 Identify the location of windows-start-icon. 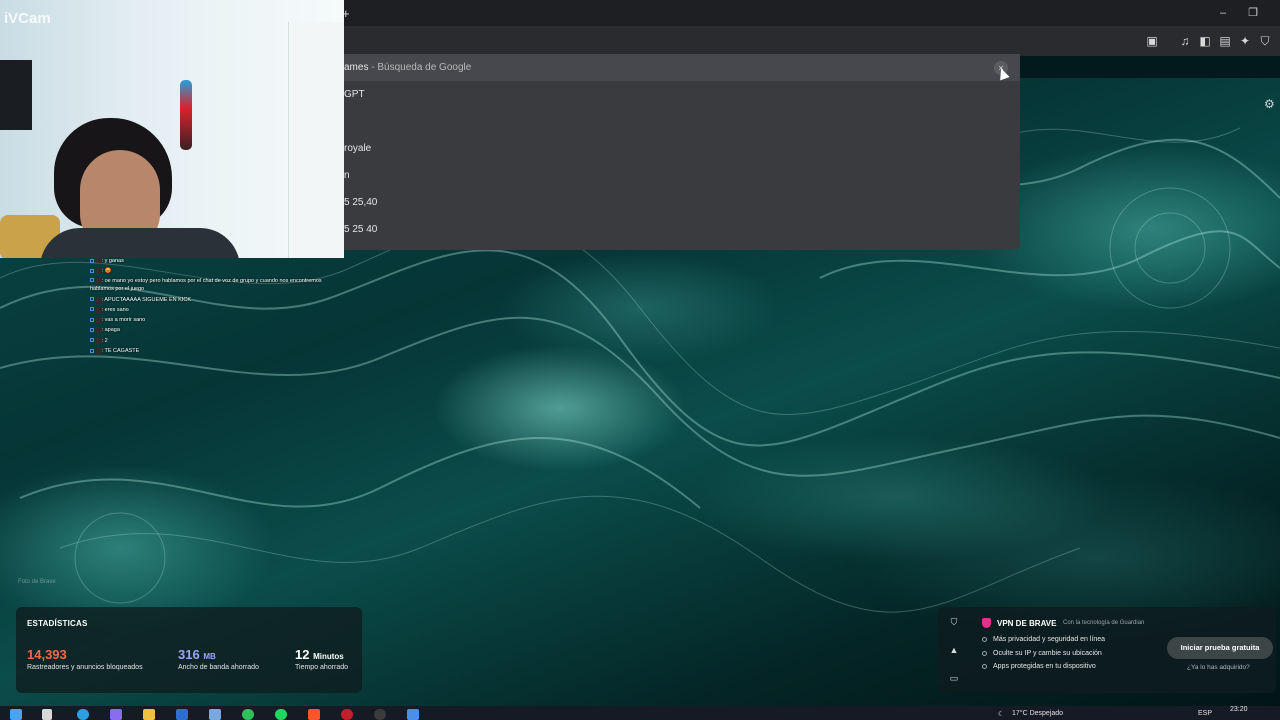
(16, 714).